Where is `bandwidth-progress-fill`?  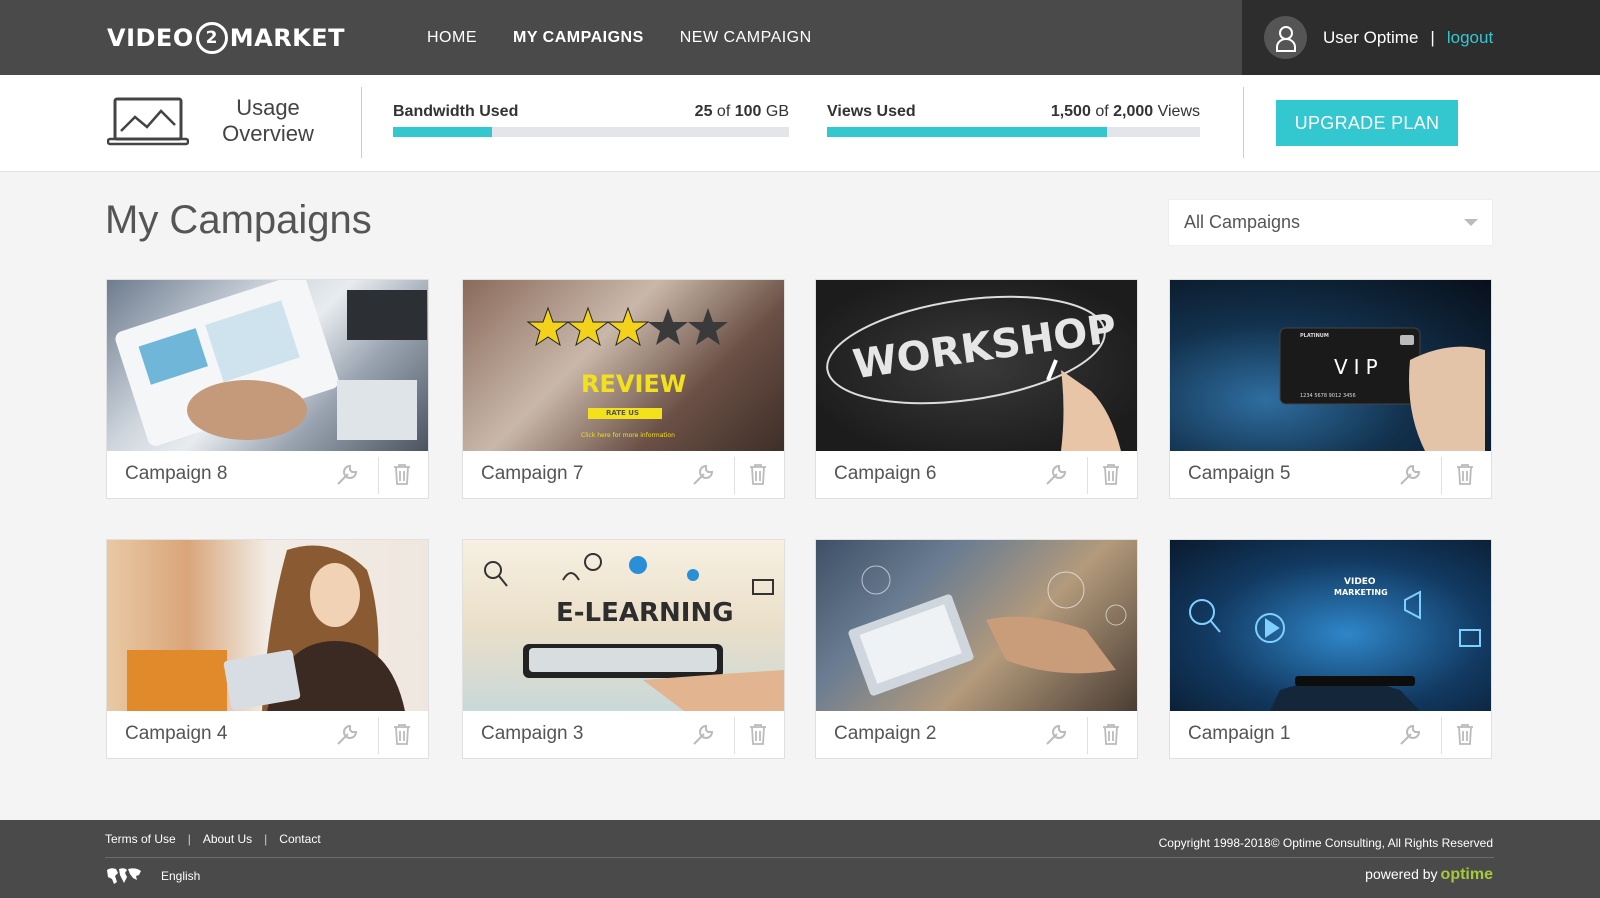
bandwidth-progress-fill is located at coordinates (442, 132).